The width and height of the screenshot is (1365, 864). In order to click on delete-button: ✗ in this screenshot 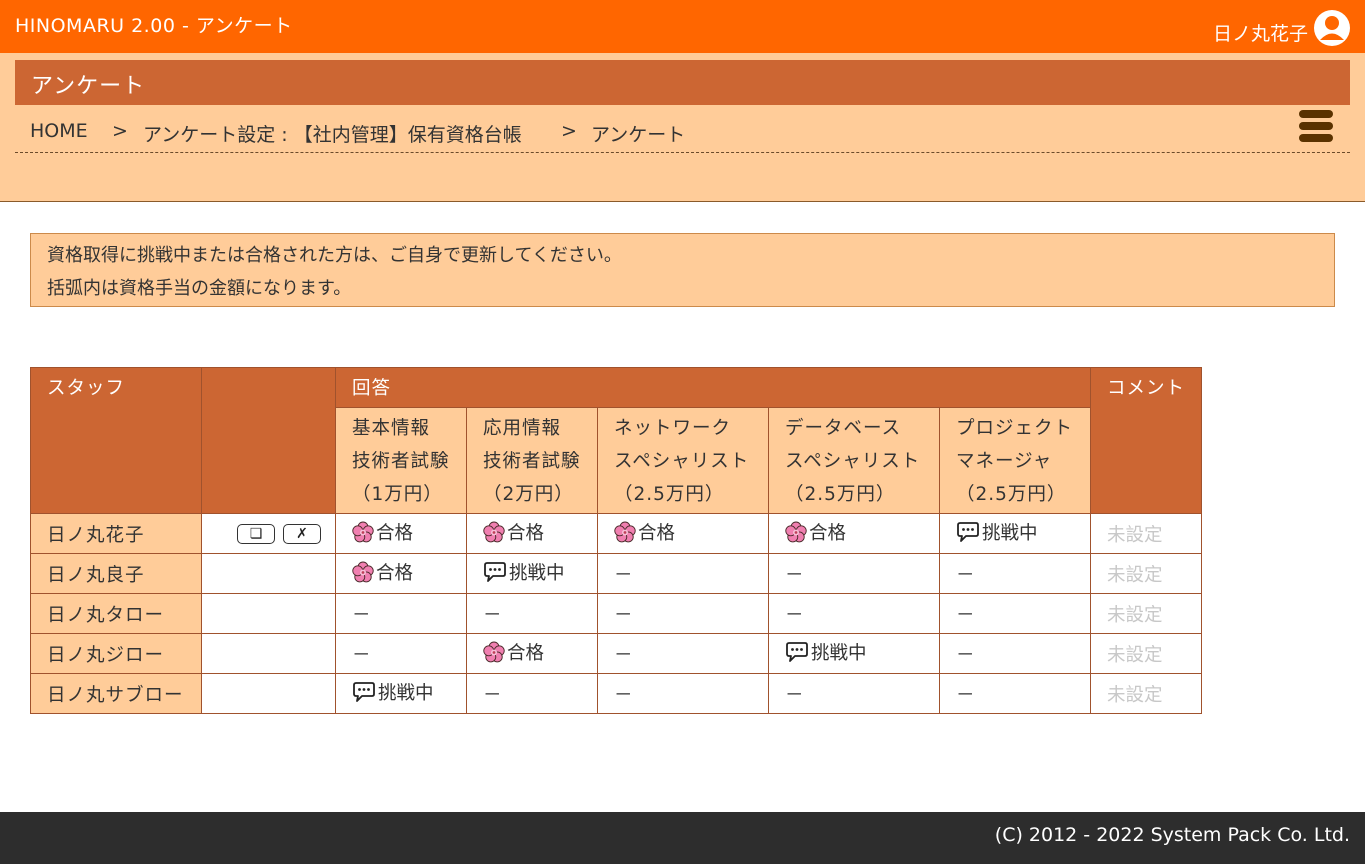, I will do `click(302, 533)`.